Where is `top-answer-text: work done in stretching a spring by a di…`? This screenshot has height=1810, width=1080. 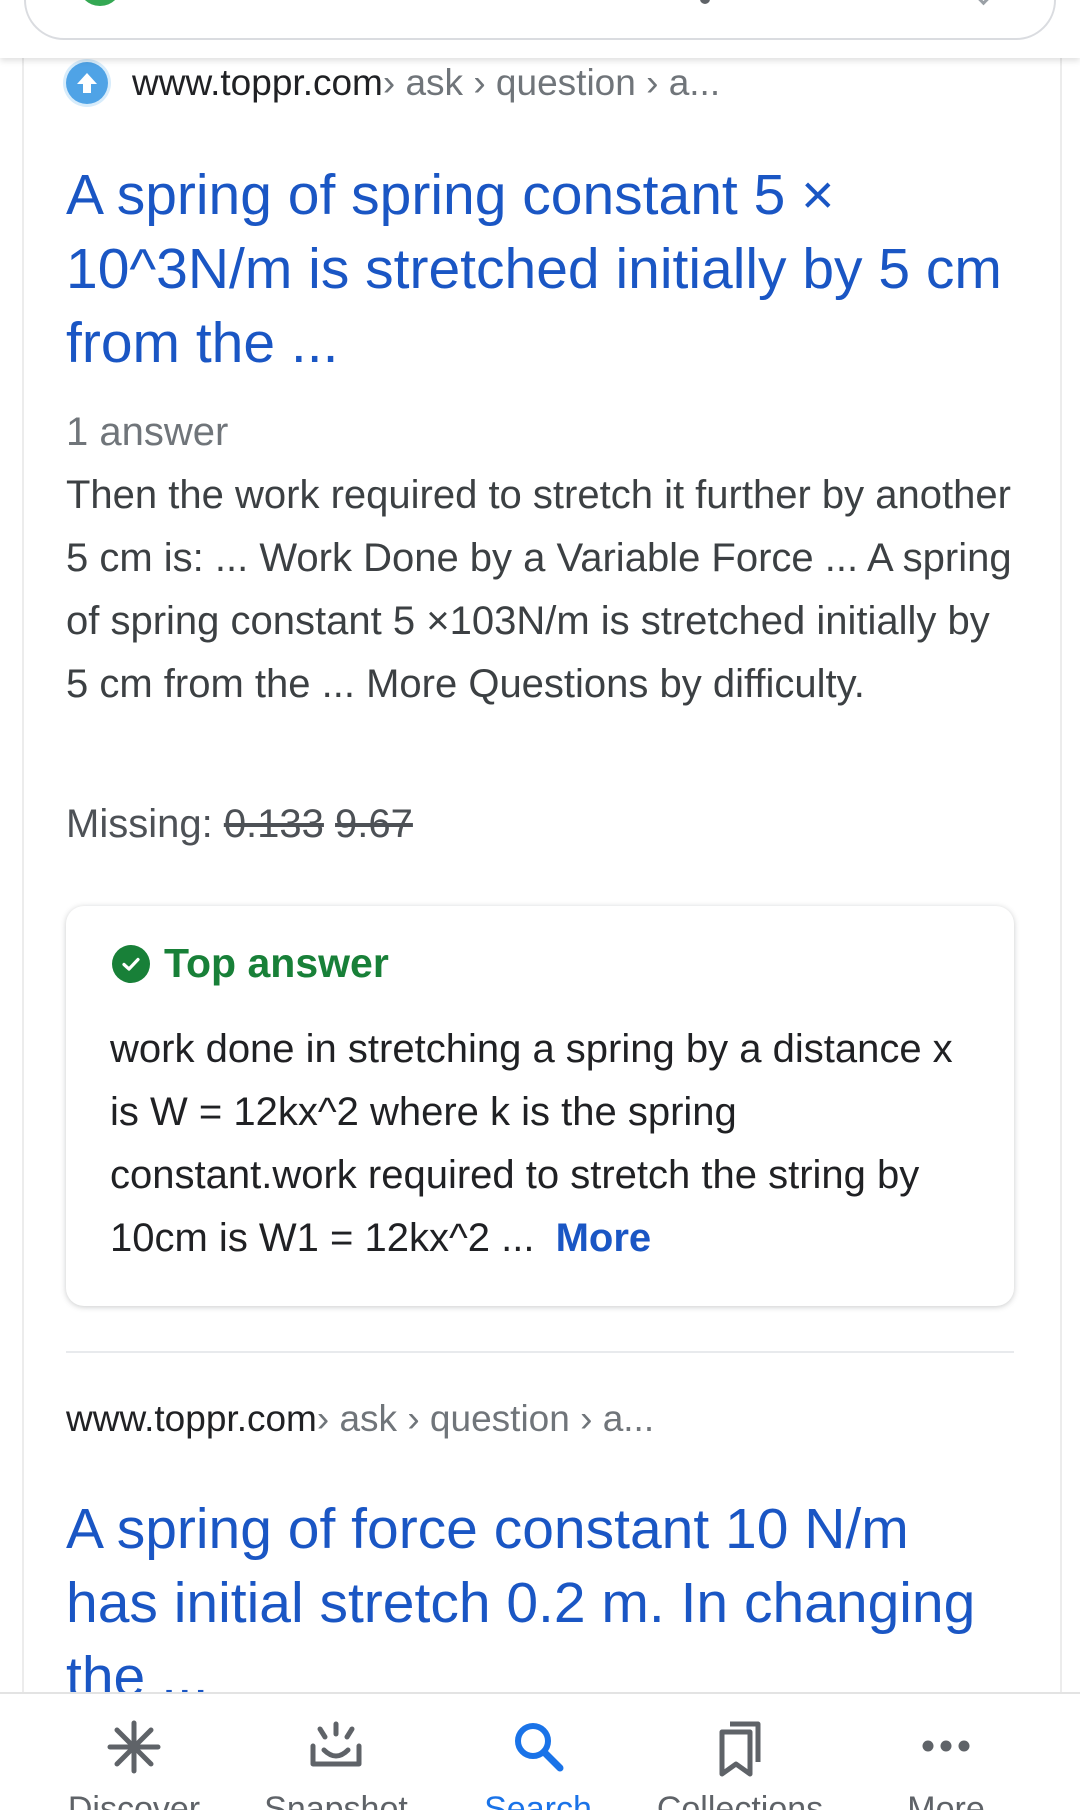 top-answer-text: work done in stretching a spring by a di… is located at coordinates (531, 1143).